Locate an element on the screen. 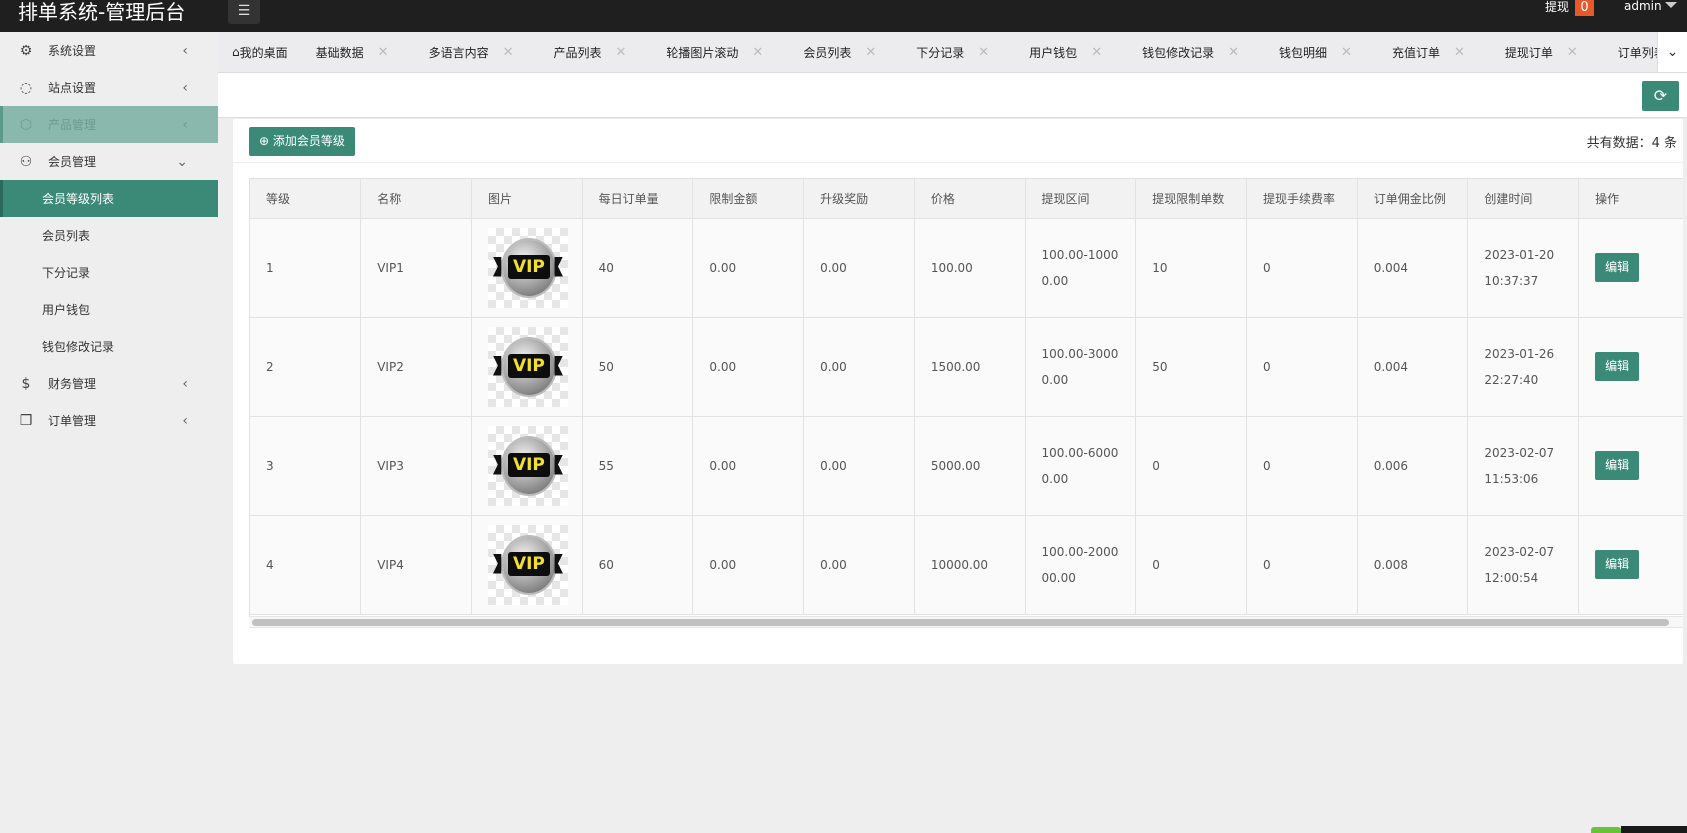 This screenshot has width=1687, height=833. tab-label: 产品列表 is located at coordinates (577, 52).